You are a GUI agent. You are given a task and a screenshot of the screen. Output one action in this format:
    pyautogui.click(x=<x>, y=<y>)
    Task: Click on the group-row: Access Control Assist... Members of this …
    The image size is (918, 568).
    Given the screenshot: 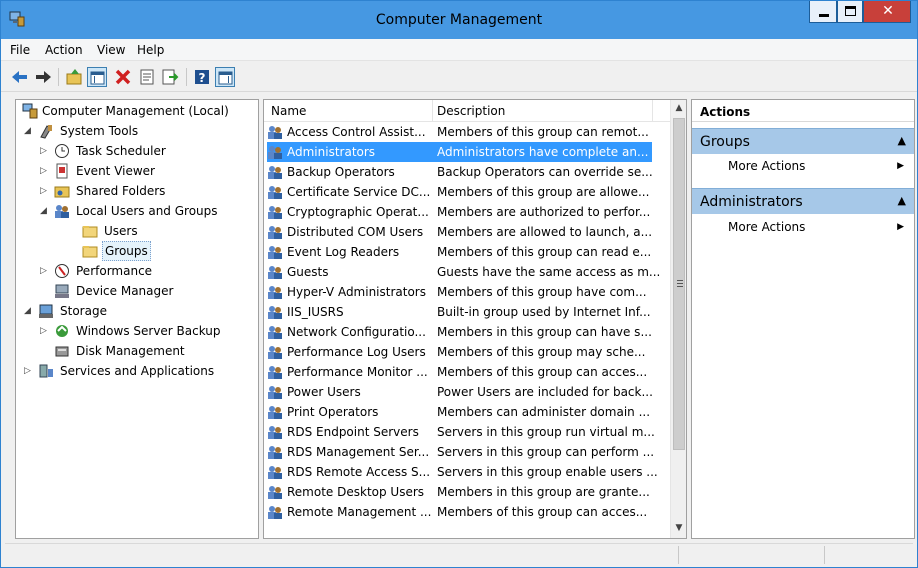 What is the action you would take?
    pyautogui.click(x=468, y=132)
    